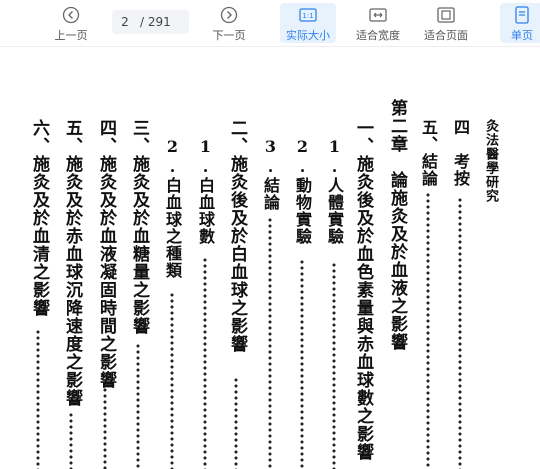 The image size is (540, 469). I want to click on toc-line-8: 二、施灸後及於白血球之影響, so click(237, 236).